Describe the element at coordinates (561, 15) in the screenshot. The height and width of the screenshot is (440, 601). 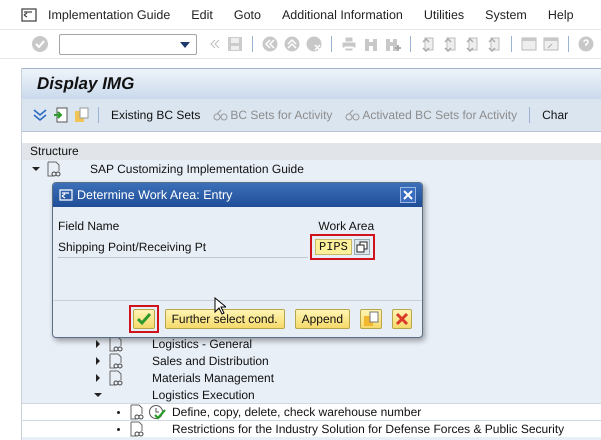
I see `menu-item: Help` at that location.